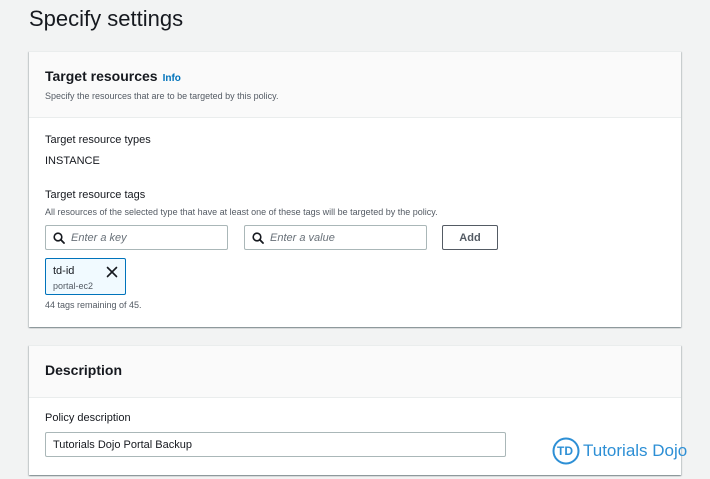  Describe the element at coordinates (275, 444) in the screenshot. I see `policy-description-input` at that location.